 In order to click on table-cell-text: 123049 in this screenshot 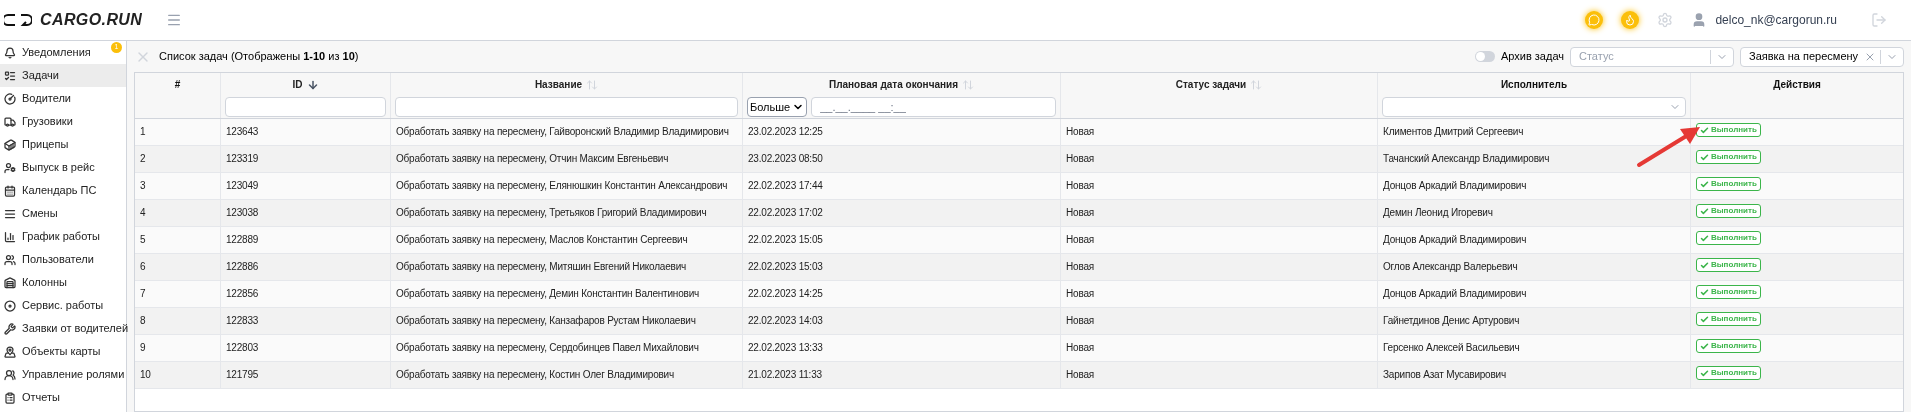, I will do `click(243, 186)`.